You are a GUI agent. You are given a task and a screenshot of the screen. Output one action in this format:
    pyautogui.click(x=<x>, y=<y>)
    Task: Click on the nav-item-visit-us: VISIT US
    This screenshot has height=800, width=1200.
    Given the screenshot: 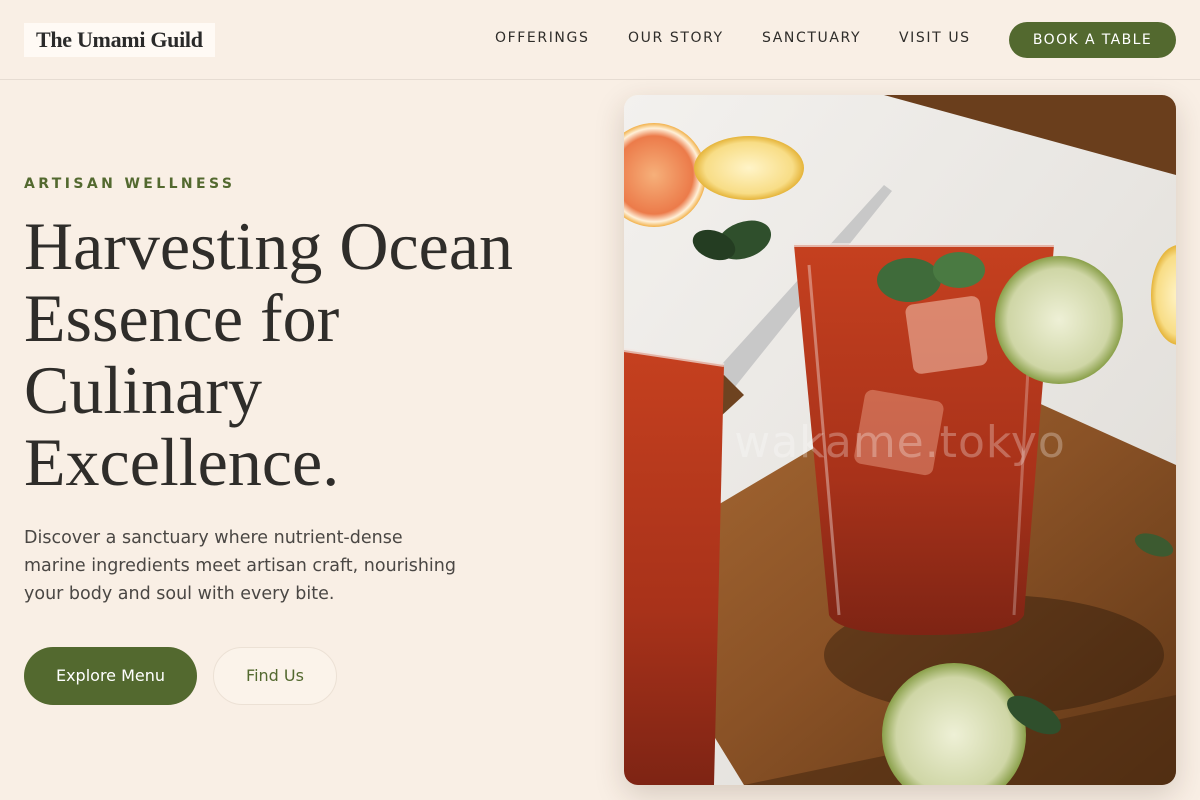 What is the action you would take?
    pyautogui.click(x=935, y=38)
    